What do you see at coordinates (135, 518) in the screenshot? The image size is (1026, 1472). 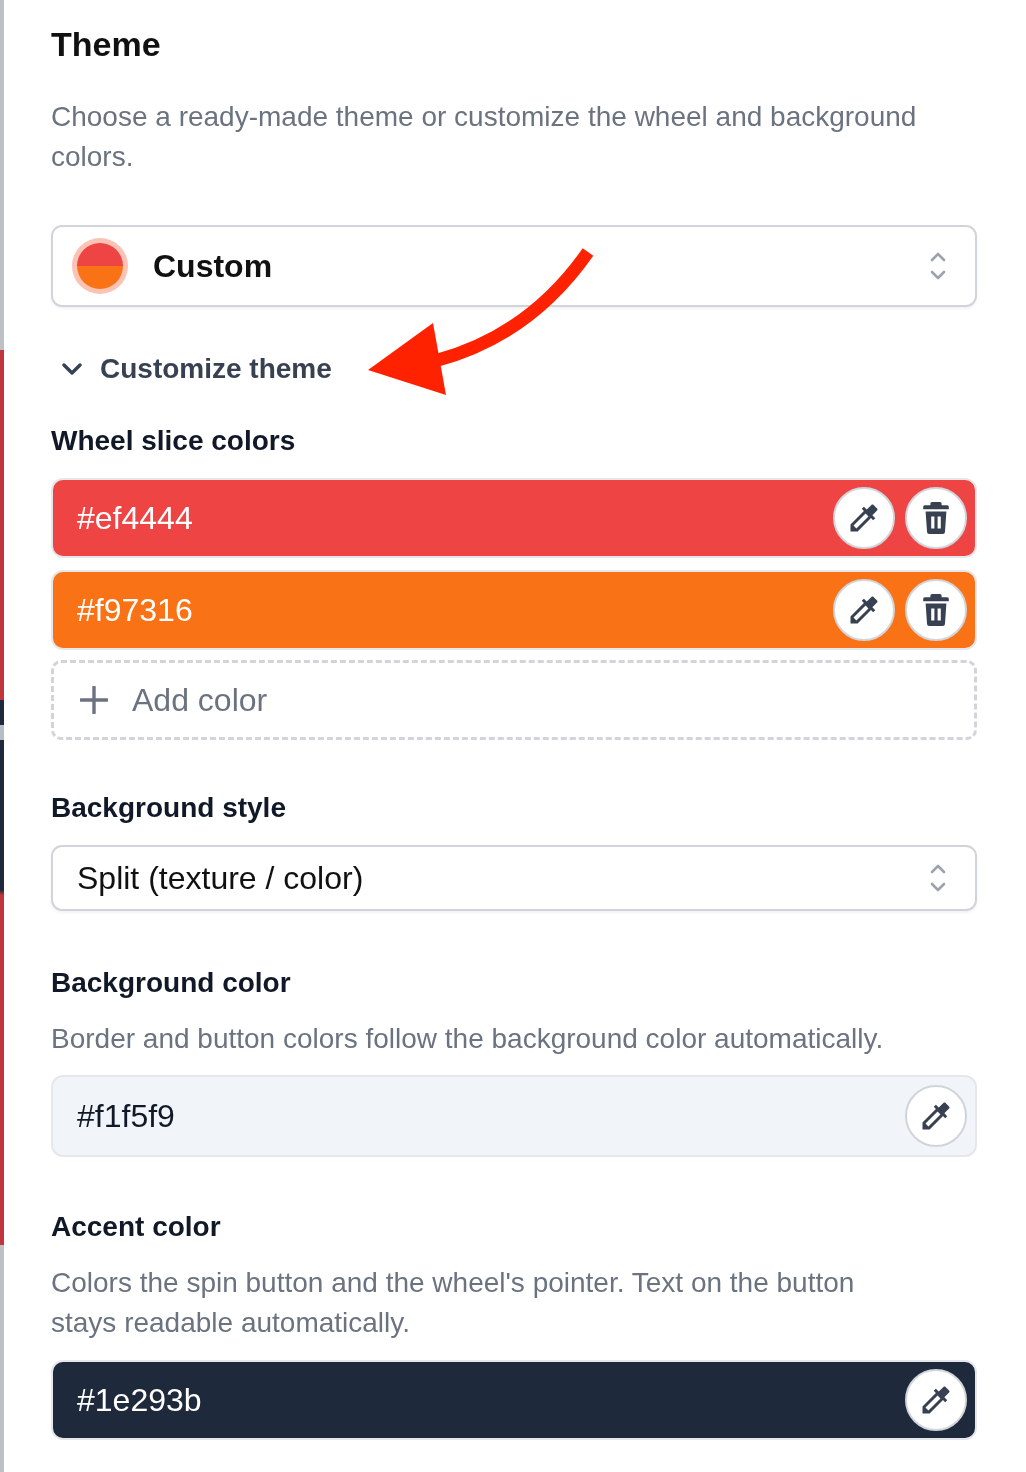 I see `color-value: #ef4444` at bounding box center [135, 518].